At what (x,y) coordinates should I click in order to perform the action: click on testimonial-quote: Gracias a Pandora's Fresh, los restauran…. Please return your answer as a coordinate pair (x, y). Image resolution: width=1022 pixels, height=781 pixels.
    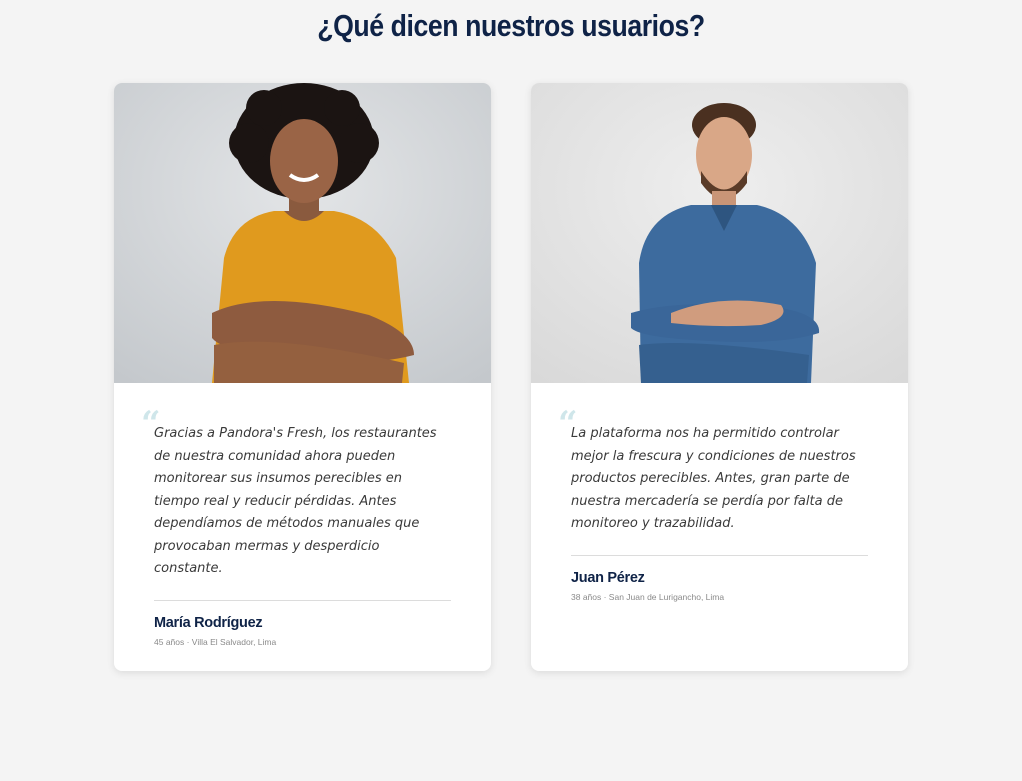
    Looking at the image, I should click on (295, 501).